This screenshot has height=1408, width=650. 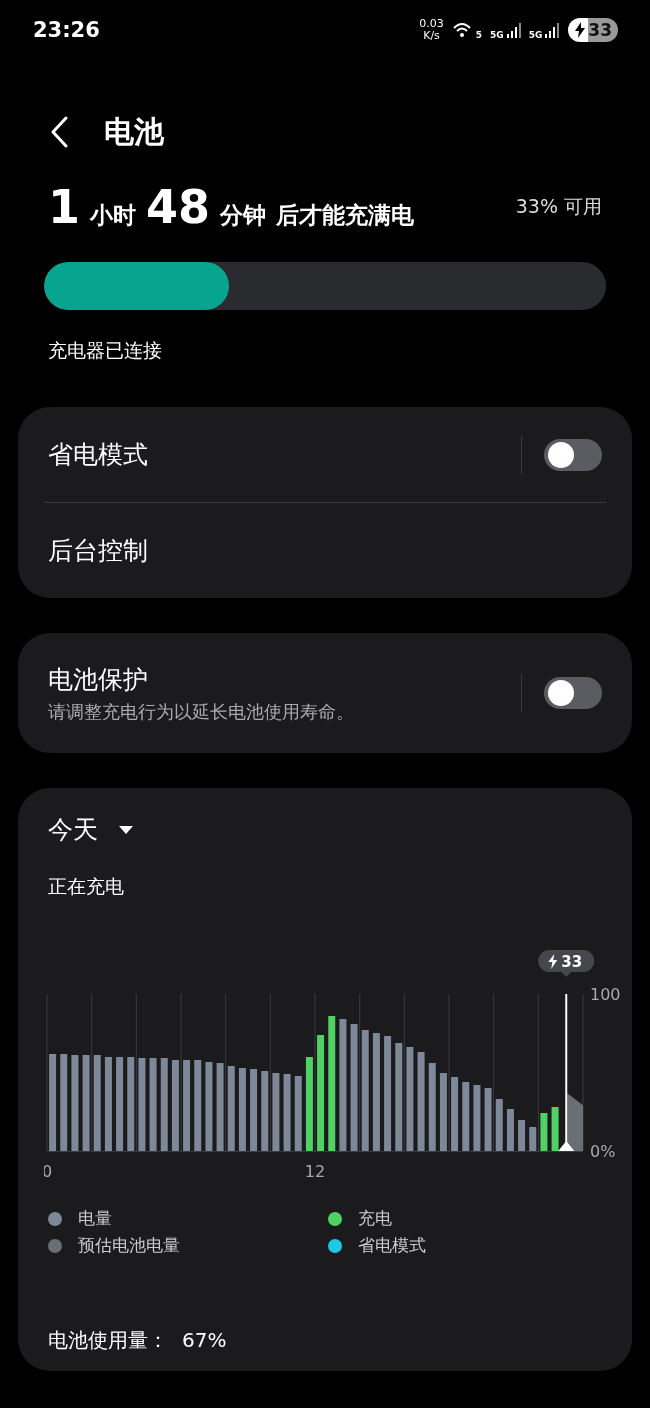 What do you see at coordinates (284, 679) in the screenshot?
I see `setting-title: 电池保护` at bounding box center [284, 679].